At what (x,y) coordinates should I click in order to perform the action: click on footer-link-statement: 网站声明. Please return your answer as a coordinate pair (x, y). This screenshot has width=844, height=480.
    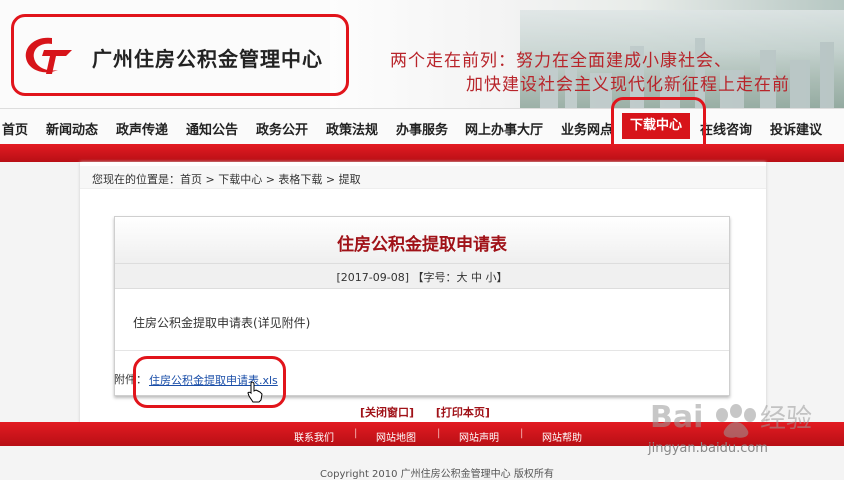
    Looking at the image, I should click on (479, 436).